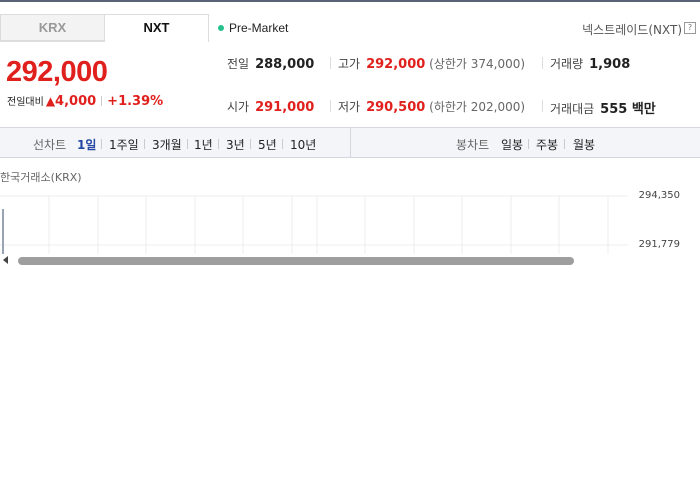  Describe the element at coordinates (203, 144) in the screenshot. I see `period-1y: 1년` at that location.